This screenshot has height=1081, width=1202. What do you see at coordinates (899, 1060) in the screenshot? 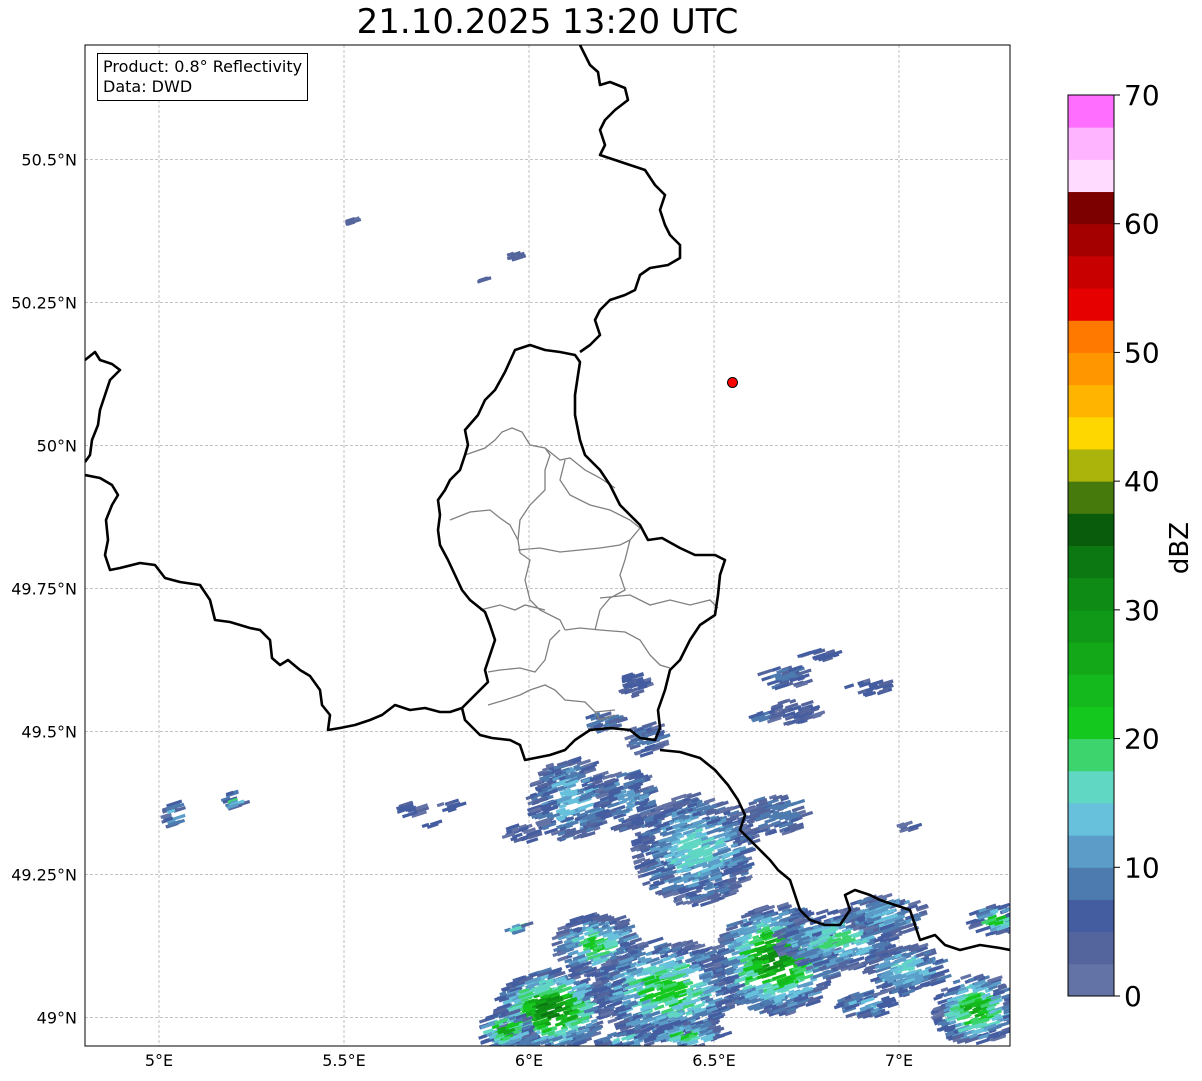
I see `lon-tick-label: 7°E` at bounding box center [899, 1060].